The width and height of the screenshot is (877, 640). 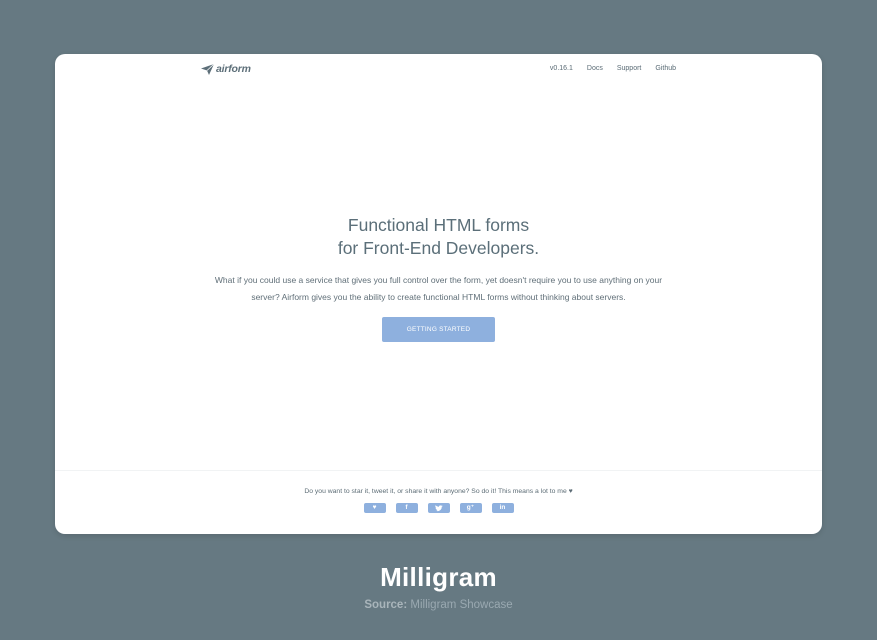 What do you see at coordinates (629, 68) in the screenshot?
I see `nav-support-link: Support` at bounding box center [629, 68].